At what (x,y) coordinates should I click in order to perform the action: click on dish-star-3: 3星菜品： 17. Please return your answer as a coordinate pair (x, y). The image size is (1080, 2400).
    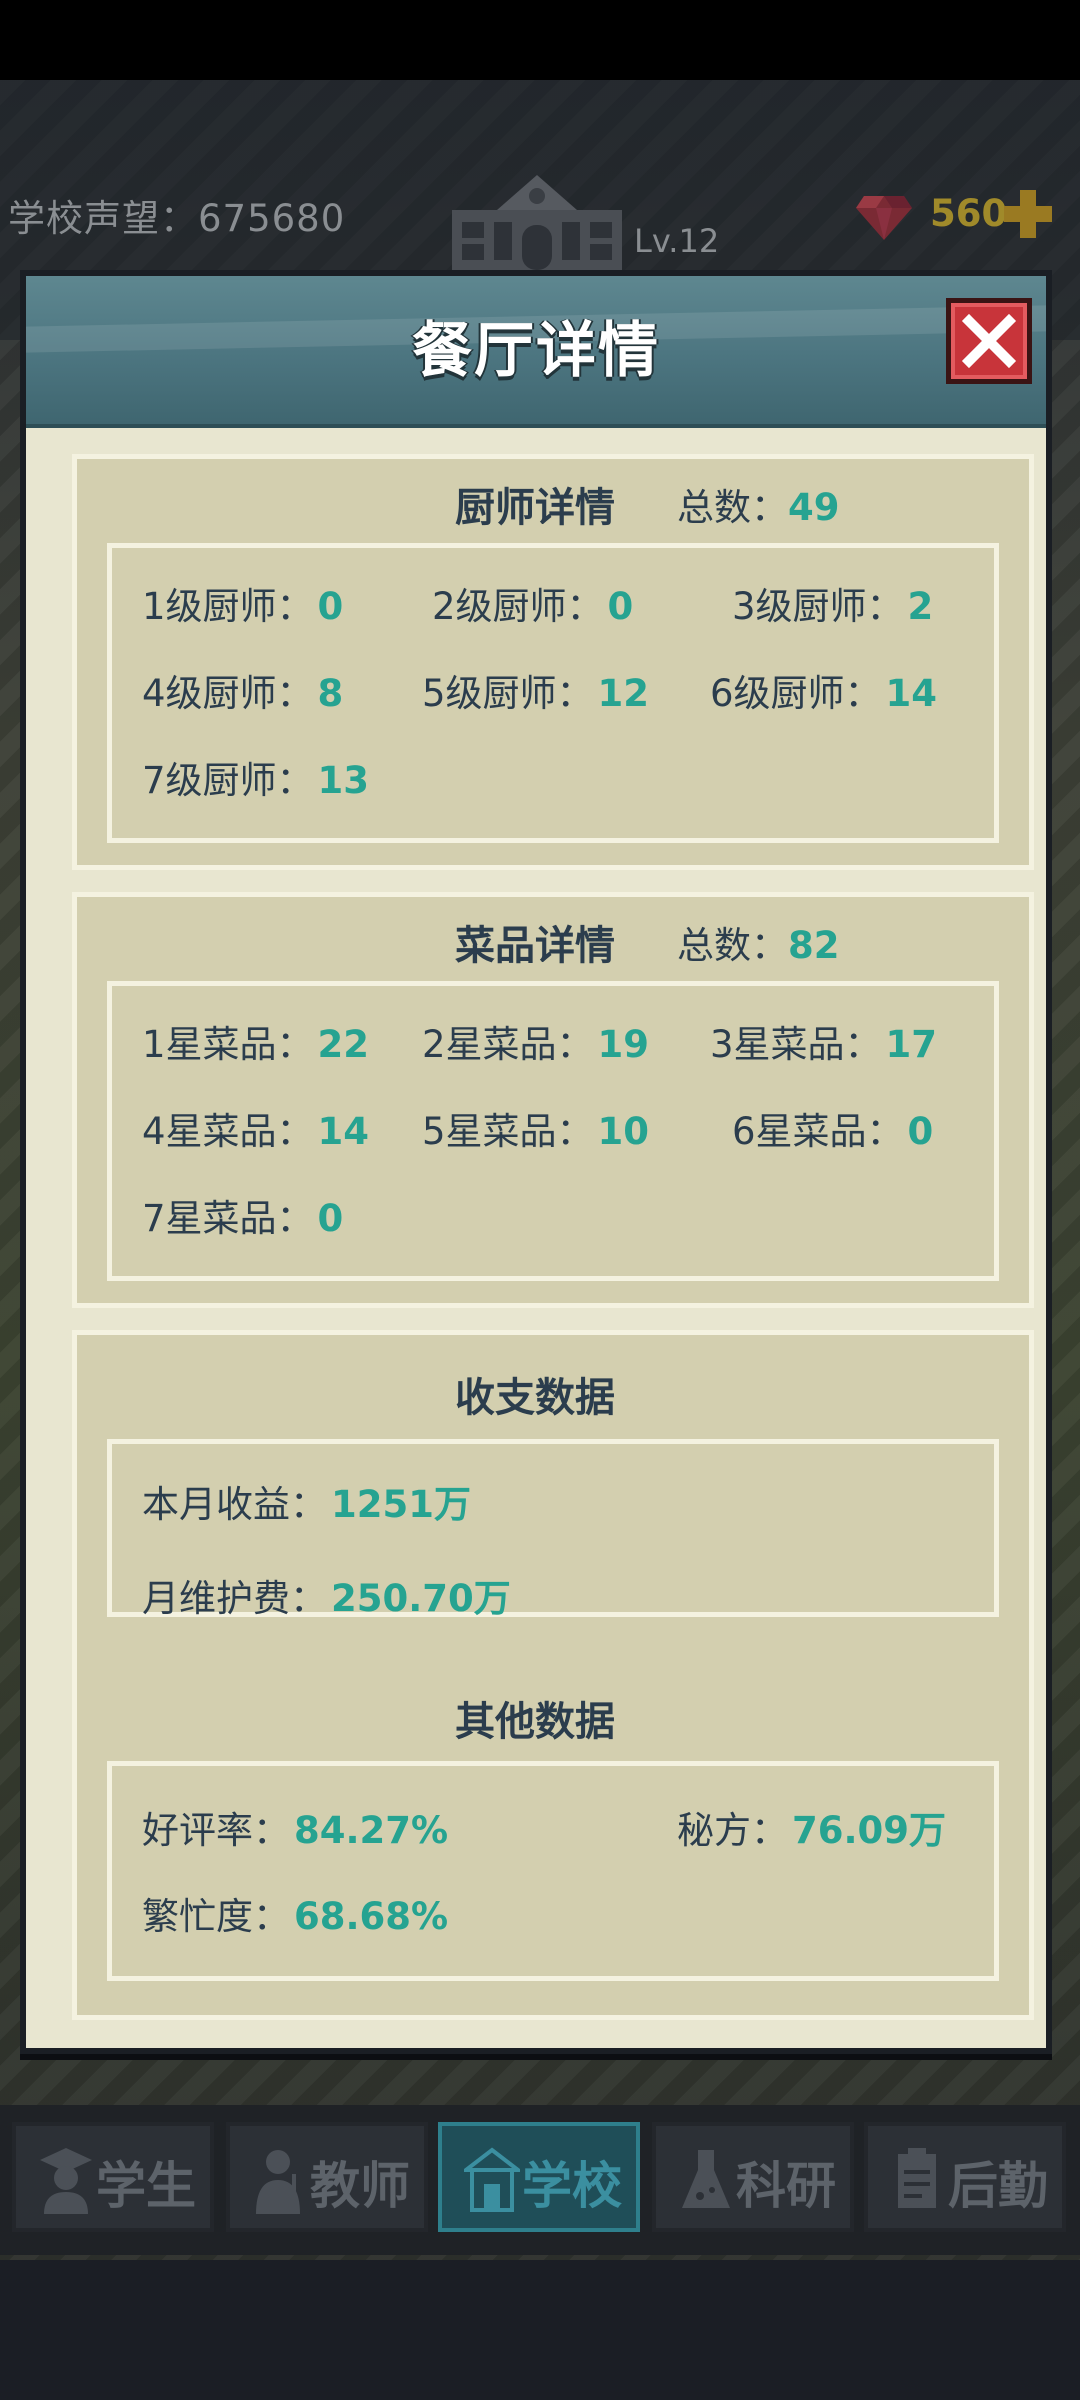
    Looking at the image, I should click on (824, 1044).